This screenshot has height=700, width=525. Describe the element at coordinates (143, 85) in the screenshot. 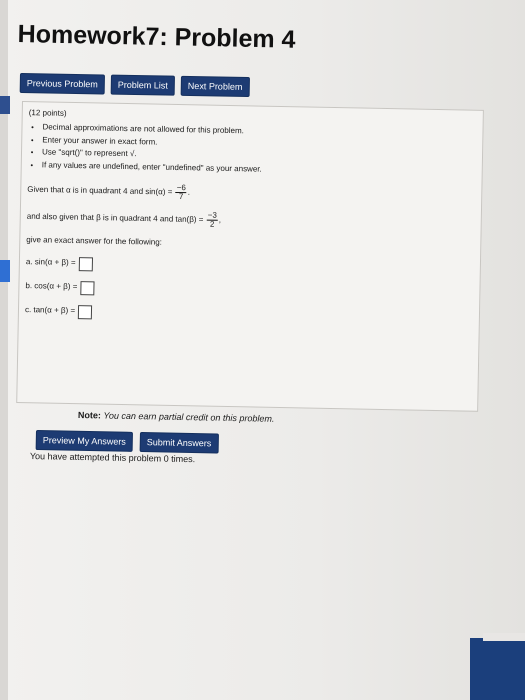

I see `problem-list-button: Problem List` at that location.